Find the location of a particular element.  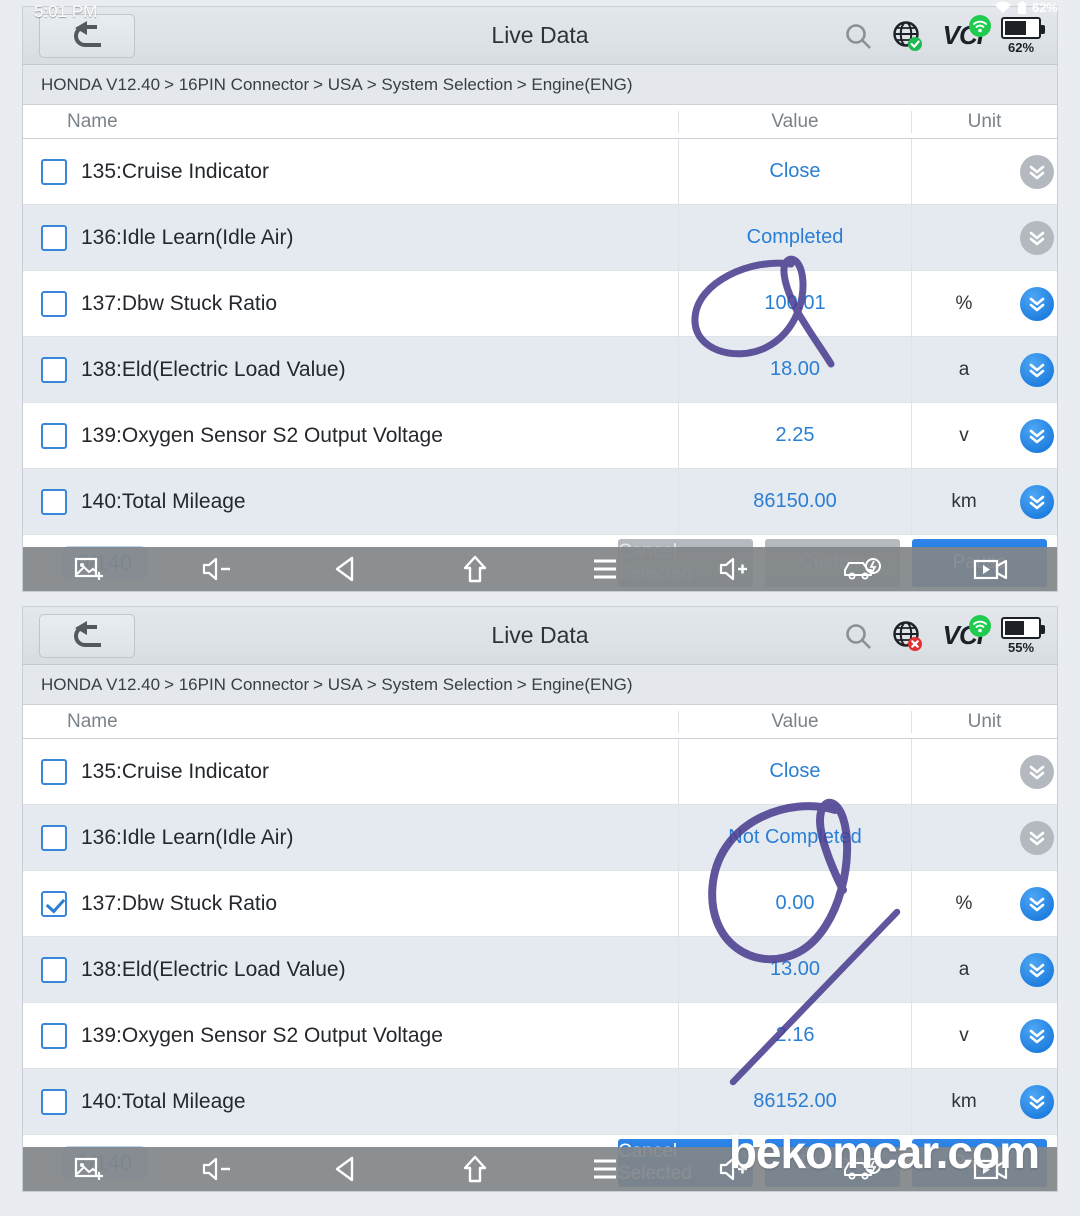

row-unit-cell: a is located at coordinates (963, 369).